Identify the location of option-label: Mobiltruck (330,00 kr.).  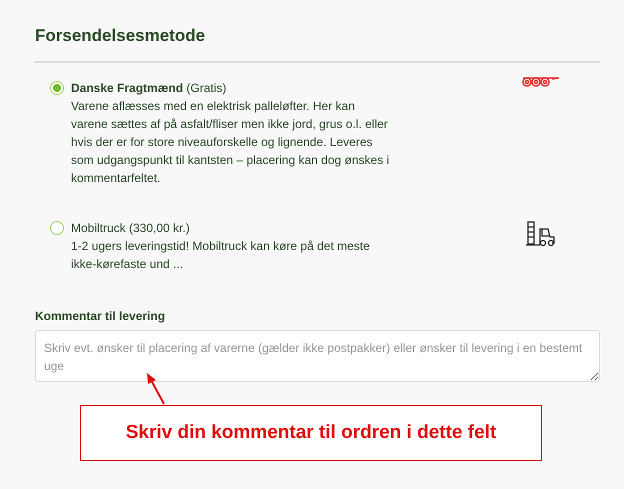
(236, 228).